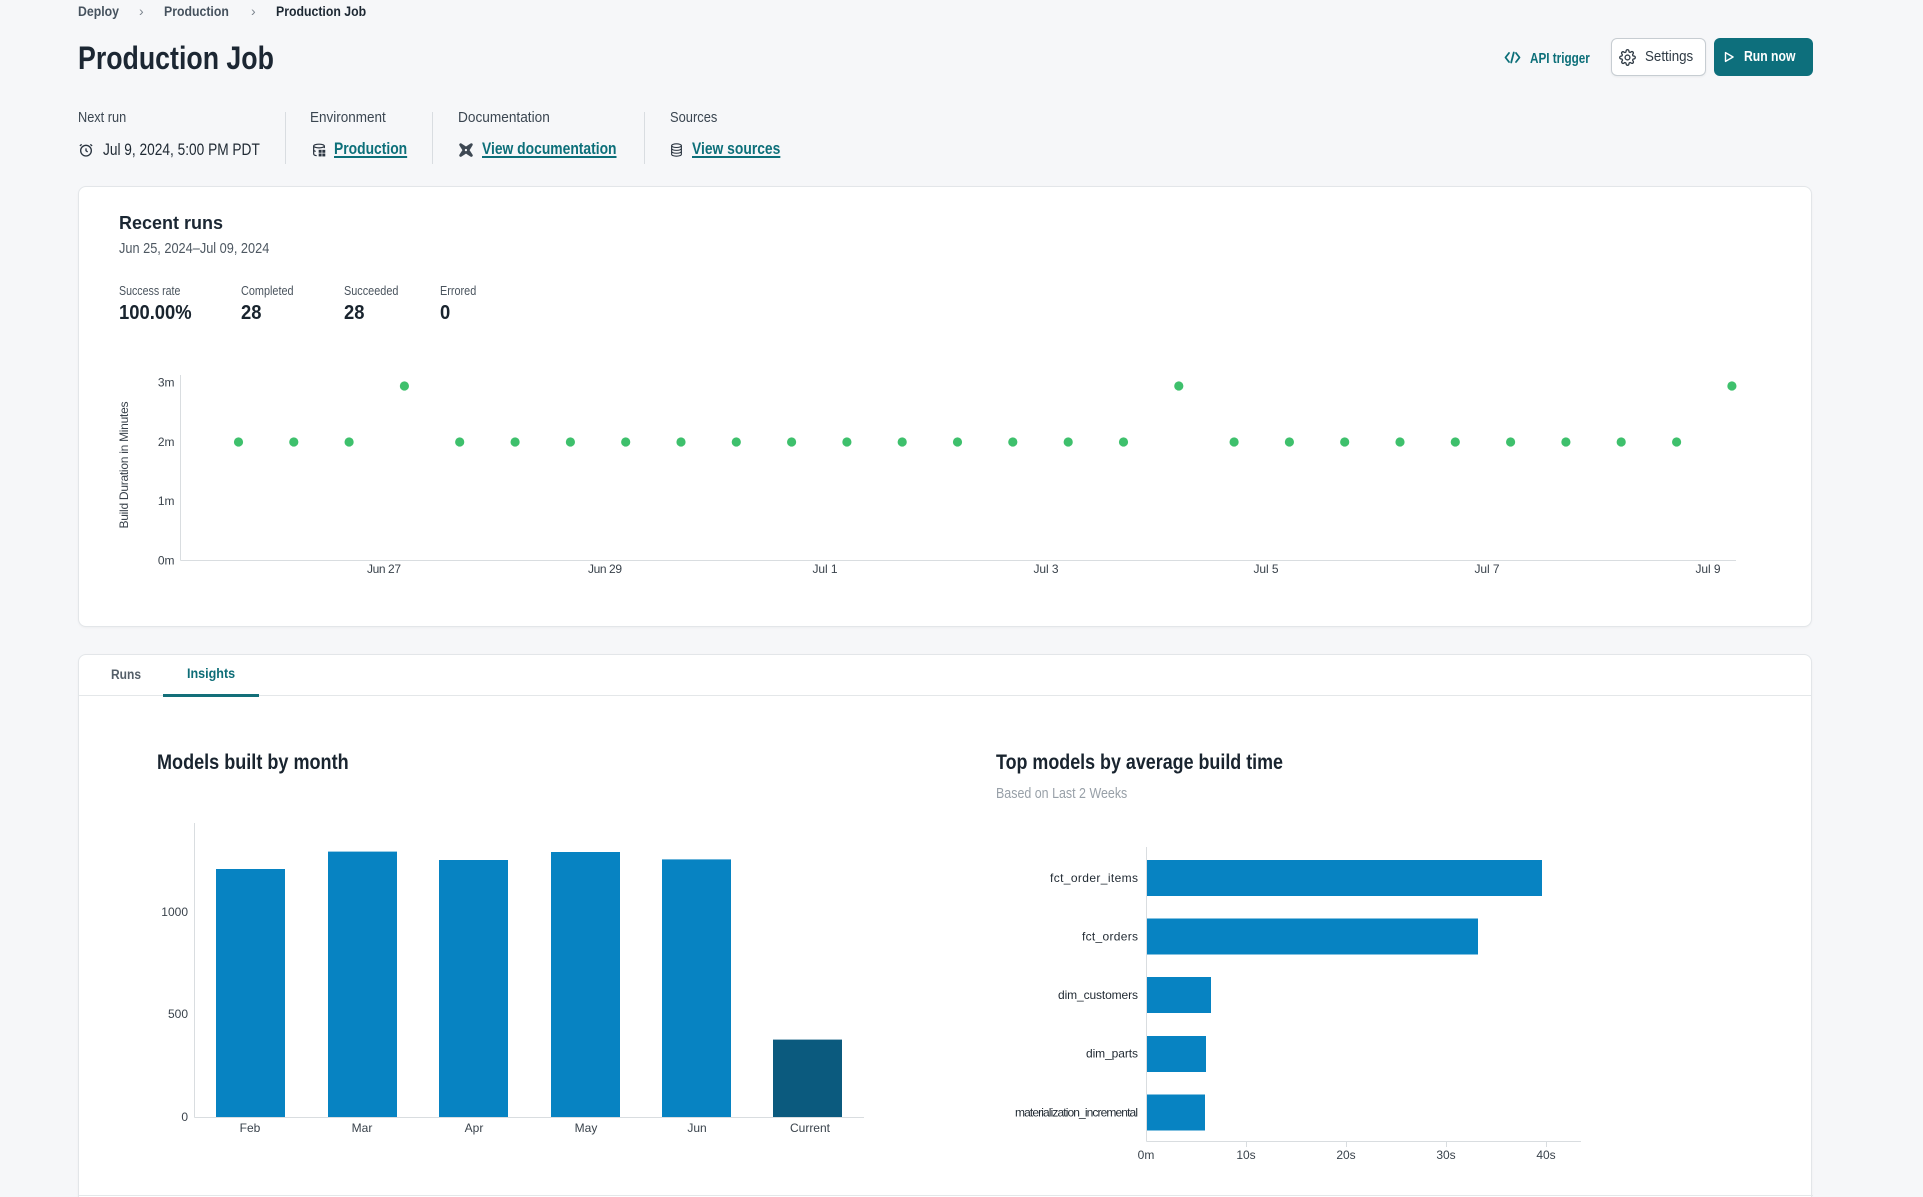  I want to click on svg-text: Jun 29, so click(605, 569).